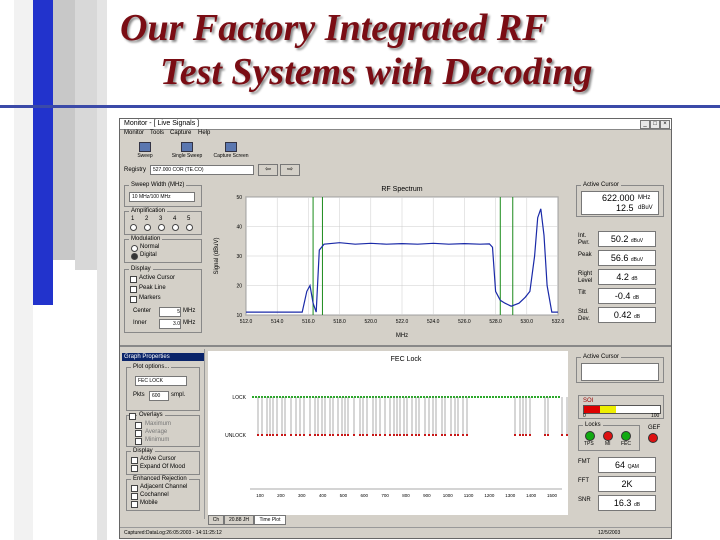  Describe the element at coordinates (164, 487) in the screenshot. I see `adjacent-label: Adjacent Channel` at that location.